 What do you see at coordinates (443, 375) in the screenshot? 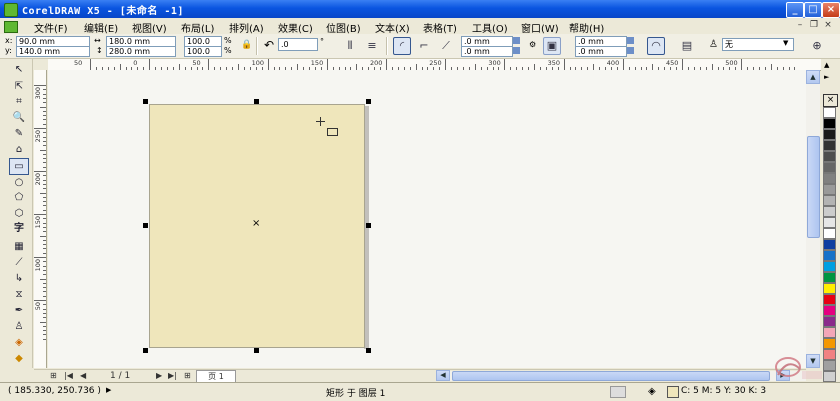
I see `scroll-left-arrow: ◀` at bounding box center [443, 375].